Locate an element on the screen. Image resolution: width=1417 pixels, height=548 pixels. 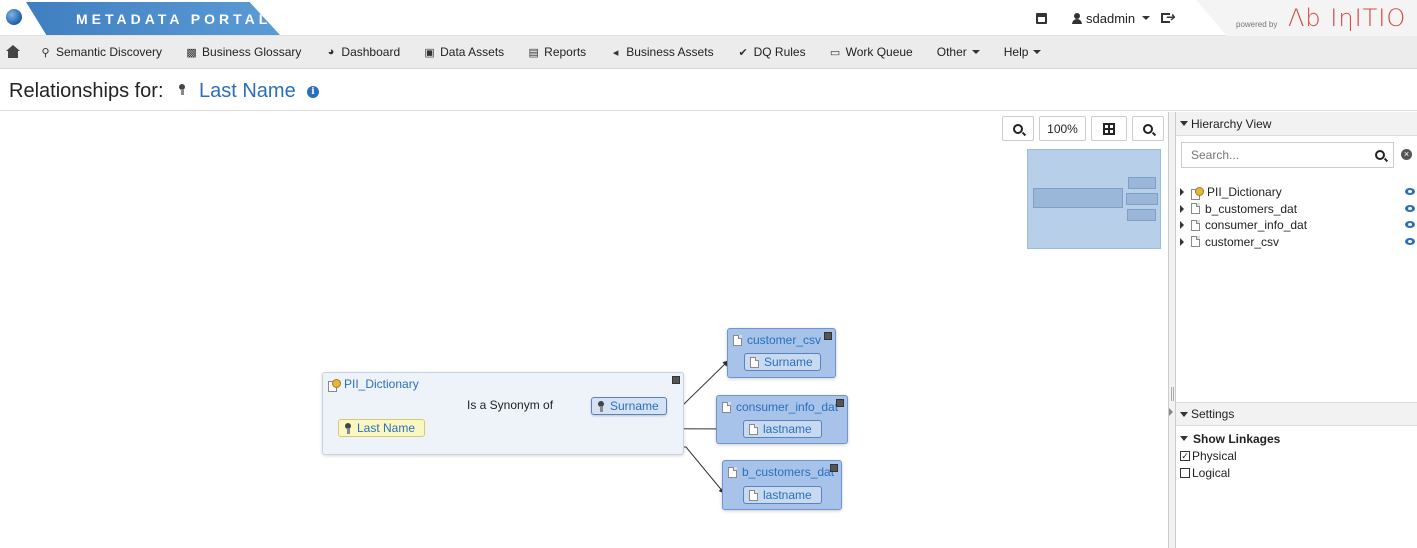
zoom-level: 100% is located at coordinates (1062, 128).